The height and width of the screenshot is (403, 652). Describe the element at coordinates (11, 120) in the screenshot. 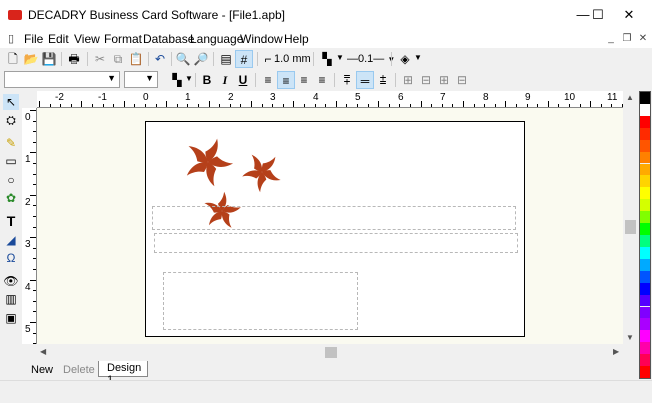

I see `node-edit-icon: ⛭` at that location.